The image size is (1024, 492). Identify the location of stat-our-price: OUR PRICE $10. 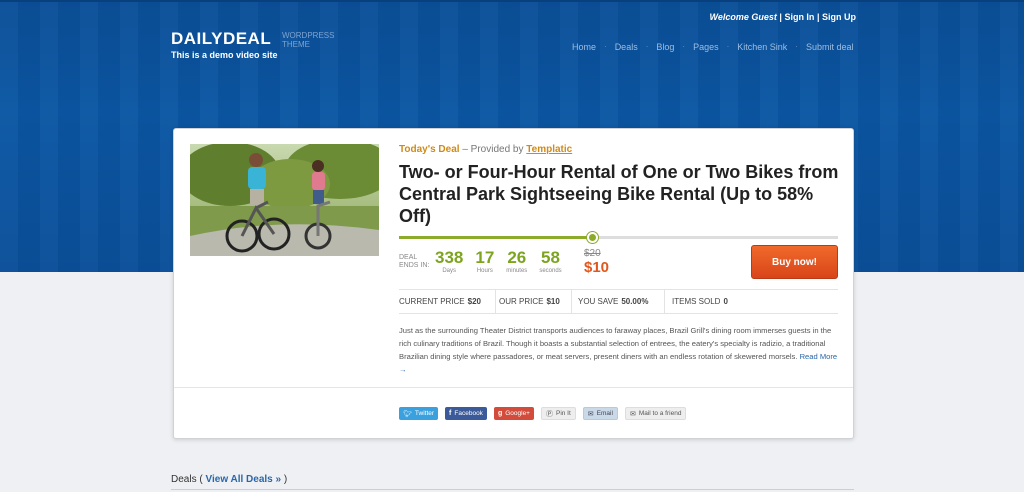
(534, 301).